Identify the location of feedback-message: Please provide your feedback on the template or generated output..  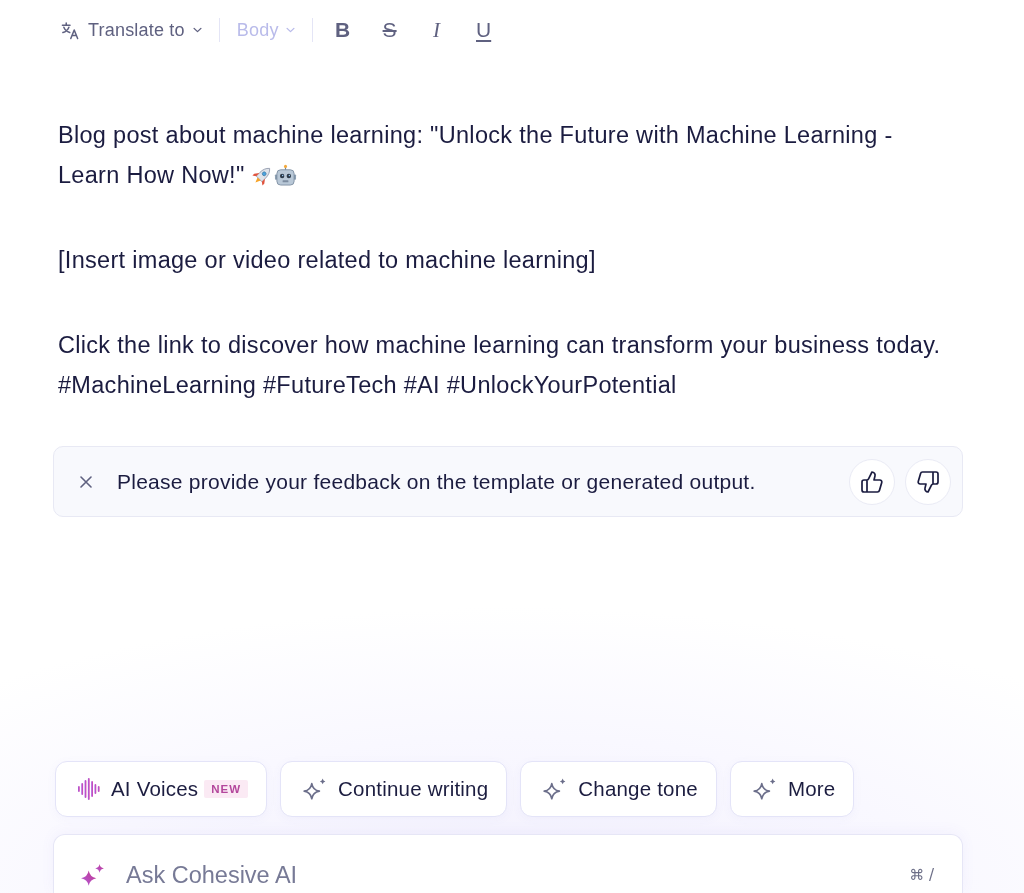
(437, 481).